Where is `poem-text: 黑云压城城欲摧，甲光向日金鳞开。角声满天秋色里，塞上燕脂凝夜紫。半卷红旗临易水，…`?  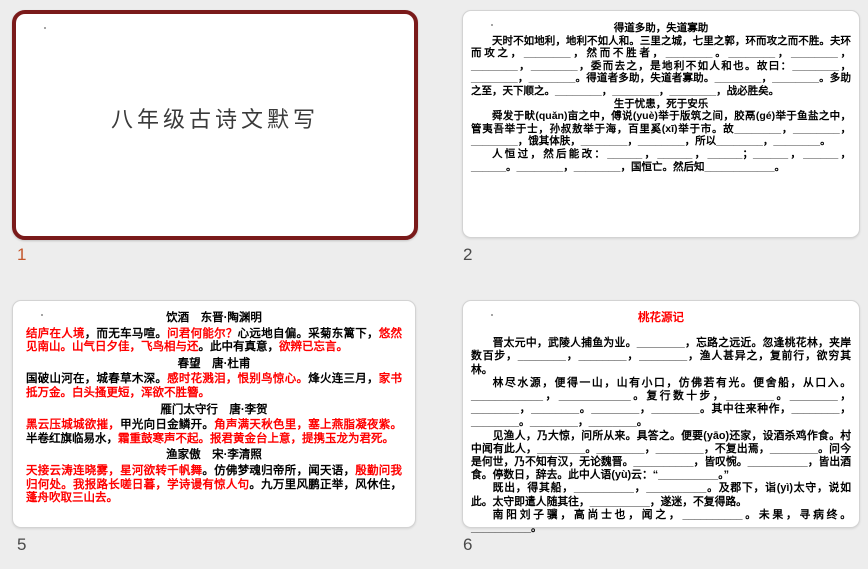 poem-text: 黑云压城城欲摧，甲光向日金鳞开。角声满天秋色里，塞上燕脂凝夜紫。半卷红旗临易水，… is located at coordinates (214, 432).